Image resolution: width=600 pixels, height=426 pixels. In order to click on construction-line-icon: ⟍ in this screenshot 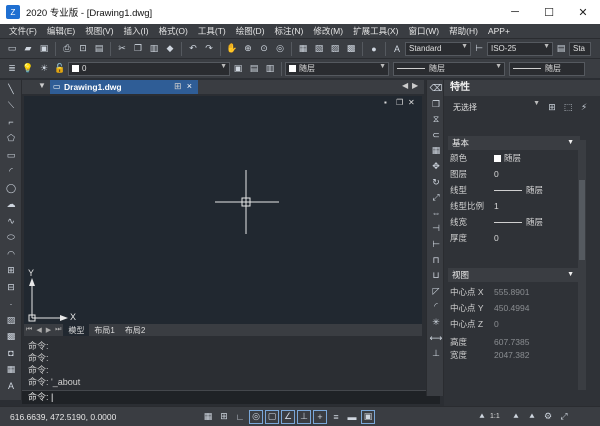, I will do `click(11, 106)`.